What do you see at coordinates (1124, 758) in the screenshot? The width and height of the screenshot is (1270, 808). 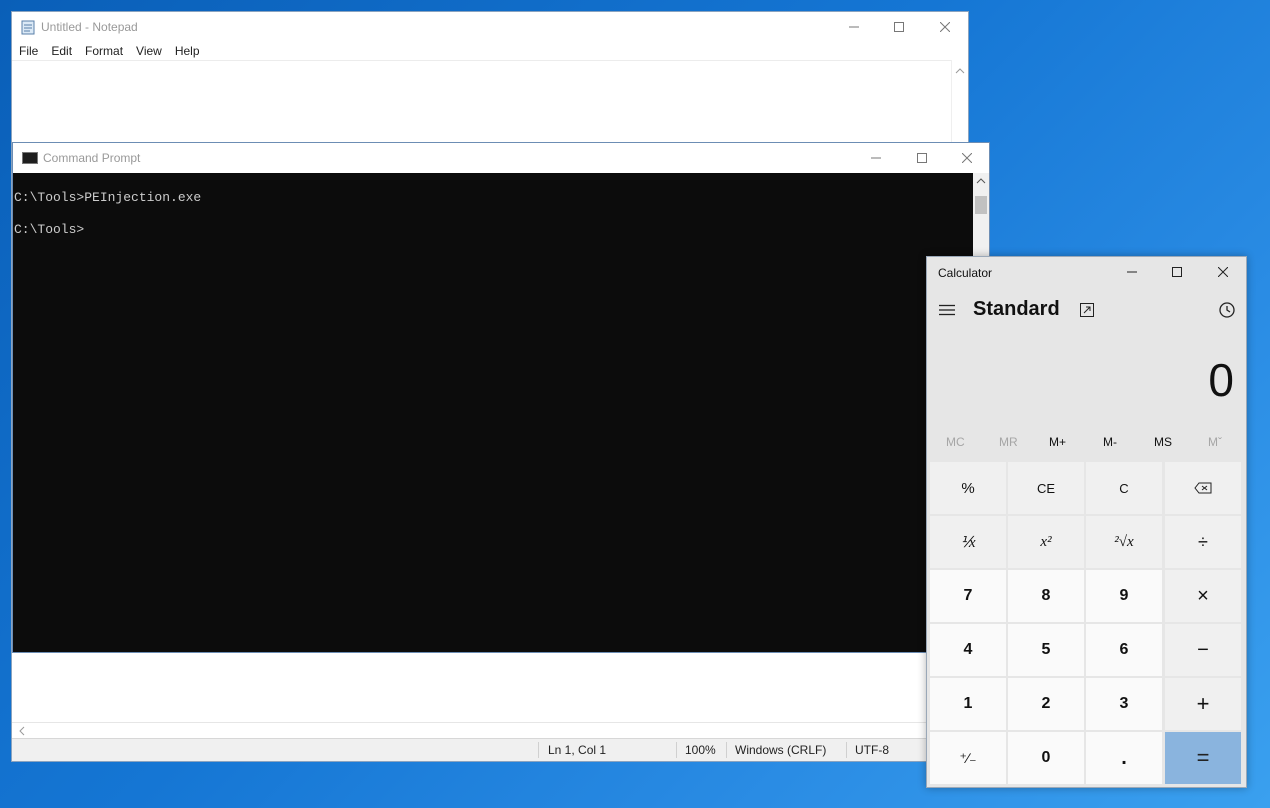 I see `decimal-button: .` at bounding box center [1124, 758].